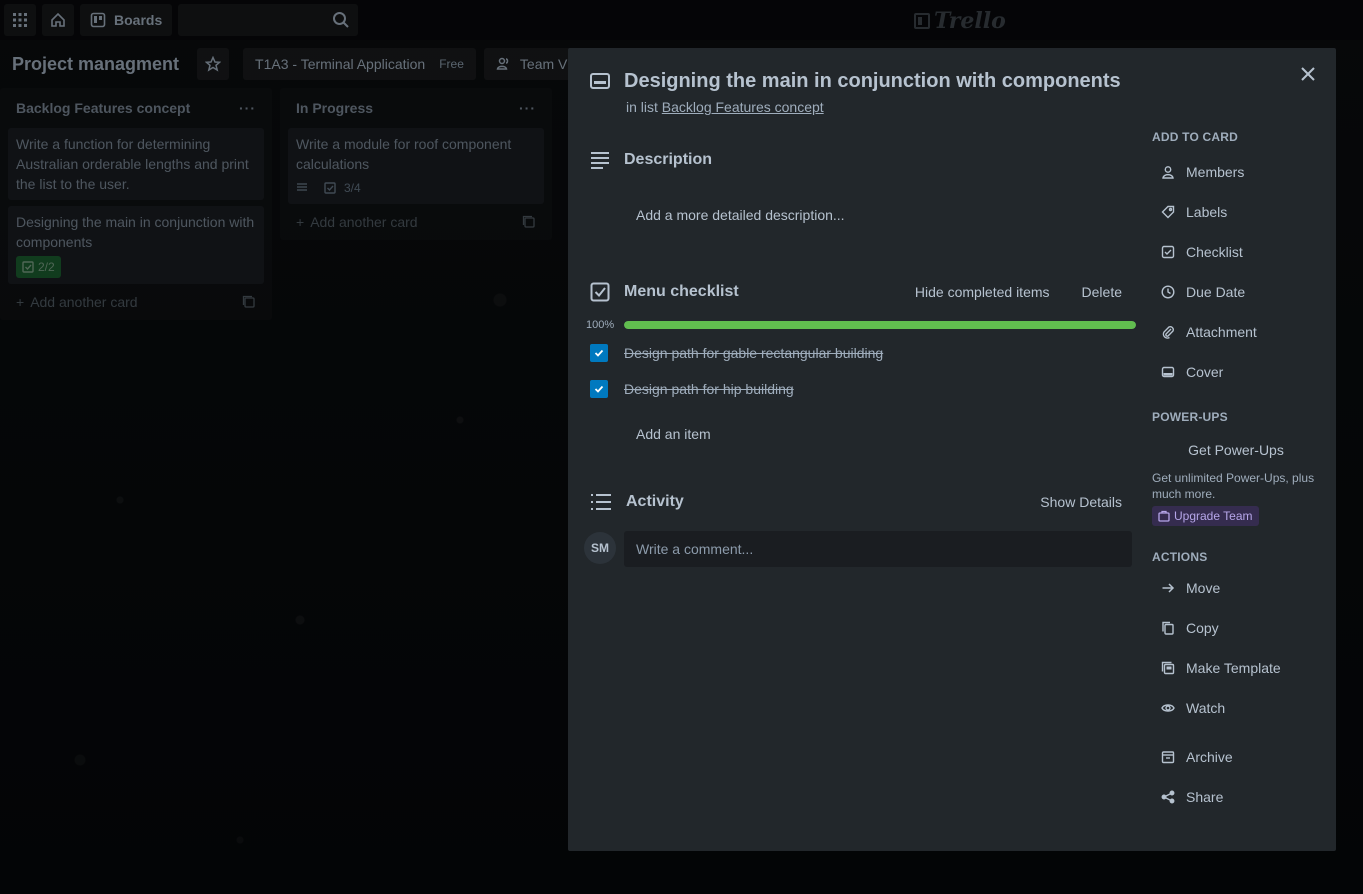 The width and height of the screenshot is (1363, 894). I want to click on attachment-label: Attachment, so click(1221, 332).